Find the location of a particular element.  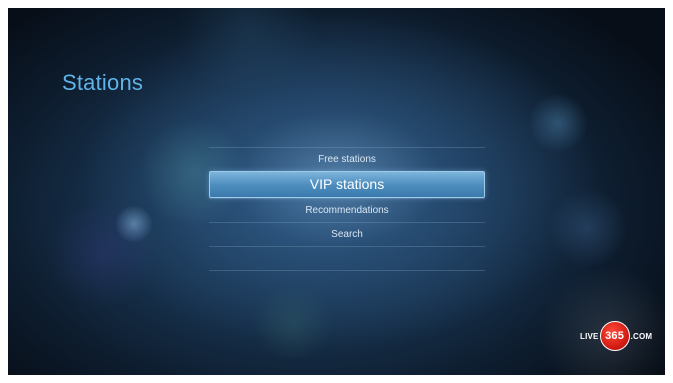

page-title: Stations is located at coordinates (103, 82).